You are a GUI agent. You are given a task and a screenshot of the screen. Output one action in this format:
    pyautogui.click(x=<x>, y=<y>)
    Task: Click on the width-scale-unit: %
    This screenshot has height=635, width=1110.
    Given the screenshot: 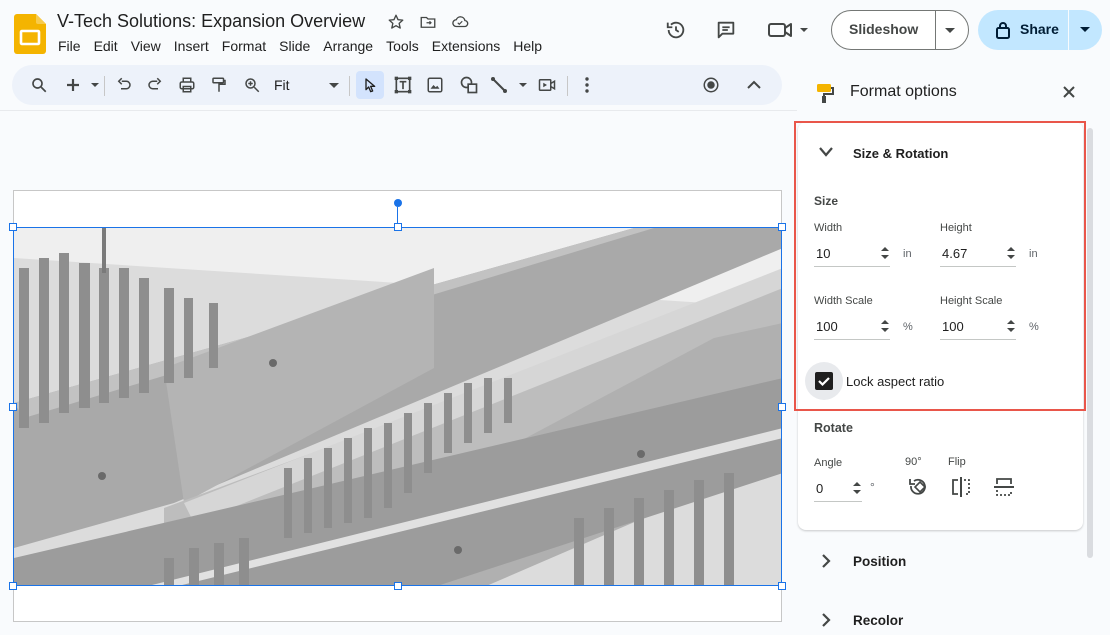 What is the action you would take?
    pyautogui.click(x=908, y=327)
    